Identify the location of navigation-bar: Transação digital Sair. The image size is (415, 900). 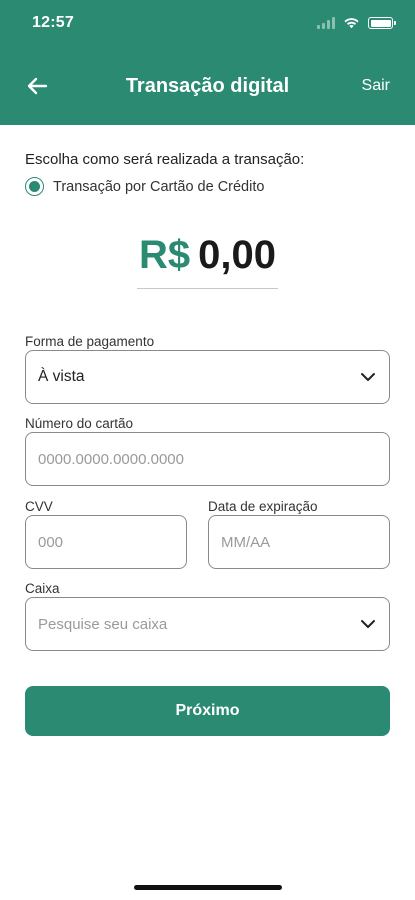
(207, 87).